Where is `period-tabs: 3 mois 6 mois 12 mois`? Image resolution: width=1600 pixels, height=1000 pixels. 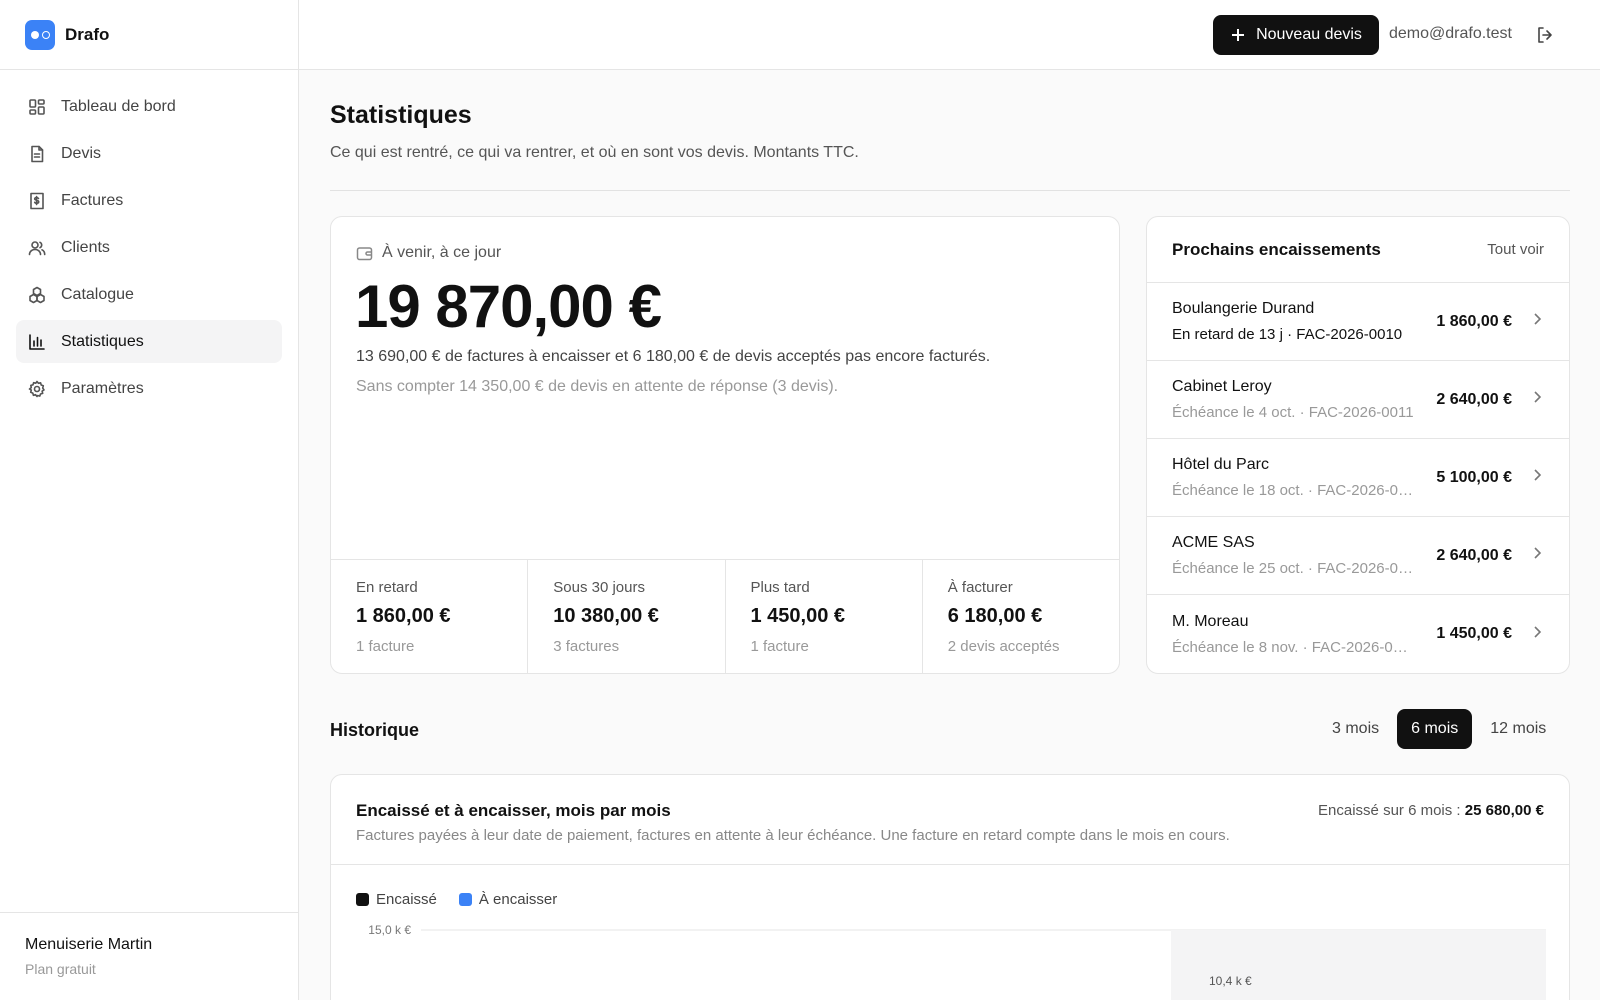 period-tabs: 3 mois 6 mois 12 mois is located at coordinates (1439, 729).